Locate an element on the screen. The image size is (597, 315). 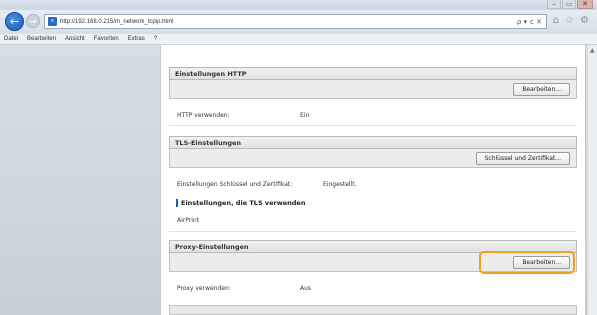
forward-button: → is located at coordinates (33, 21).